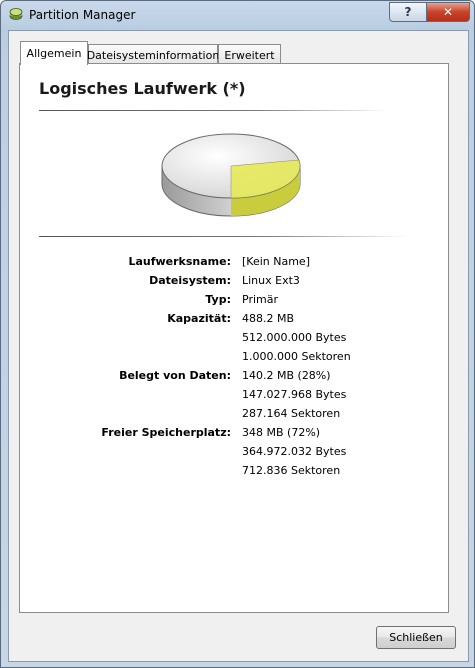 This screenshot has height=668, width=475. What do you see at coordinates (281, 432) in the screenshot?
I see `property-value: 348 MB (72%)` at bounding box center [281, 432].